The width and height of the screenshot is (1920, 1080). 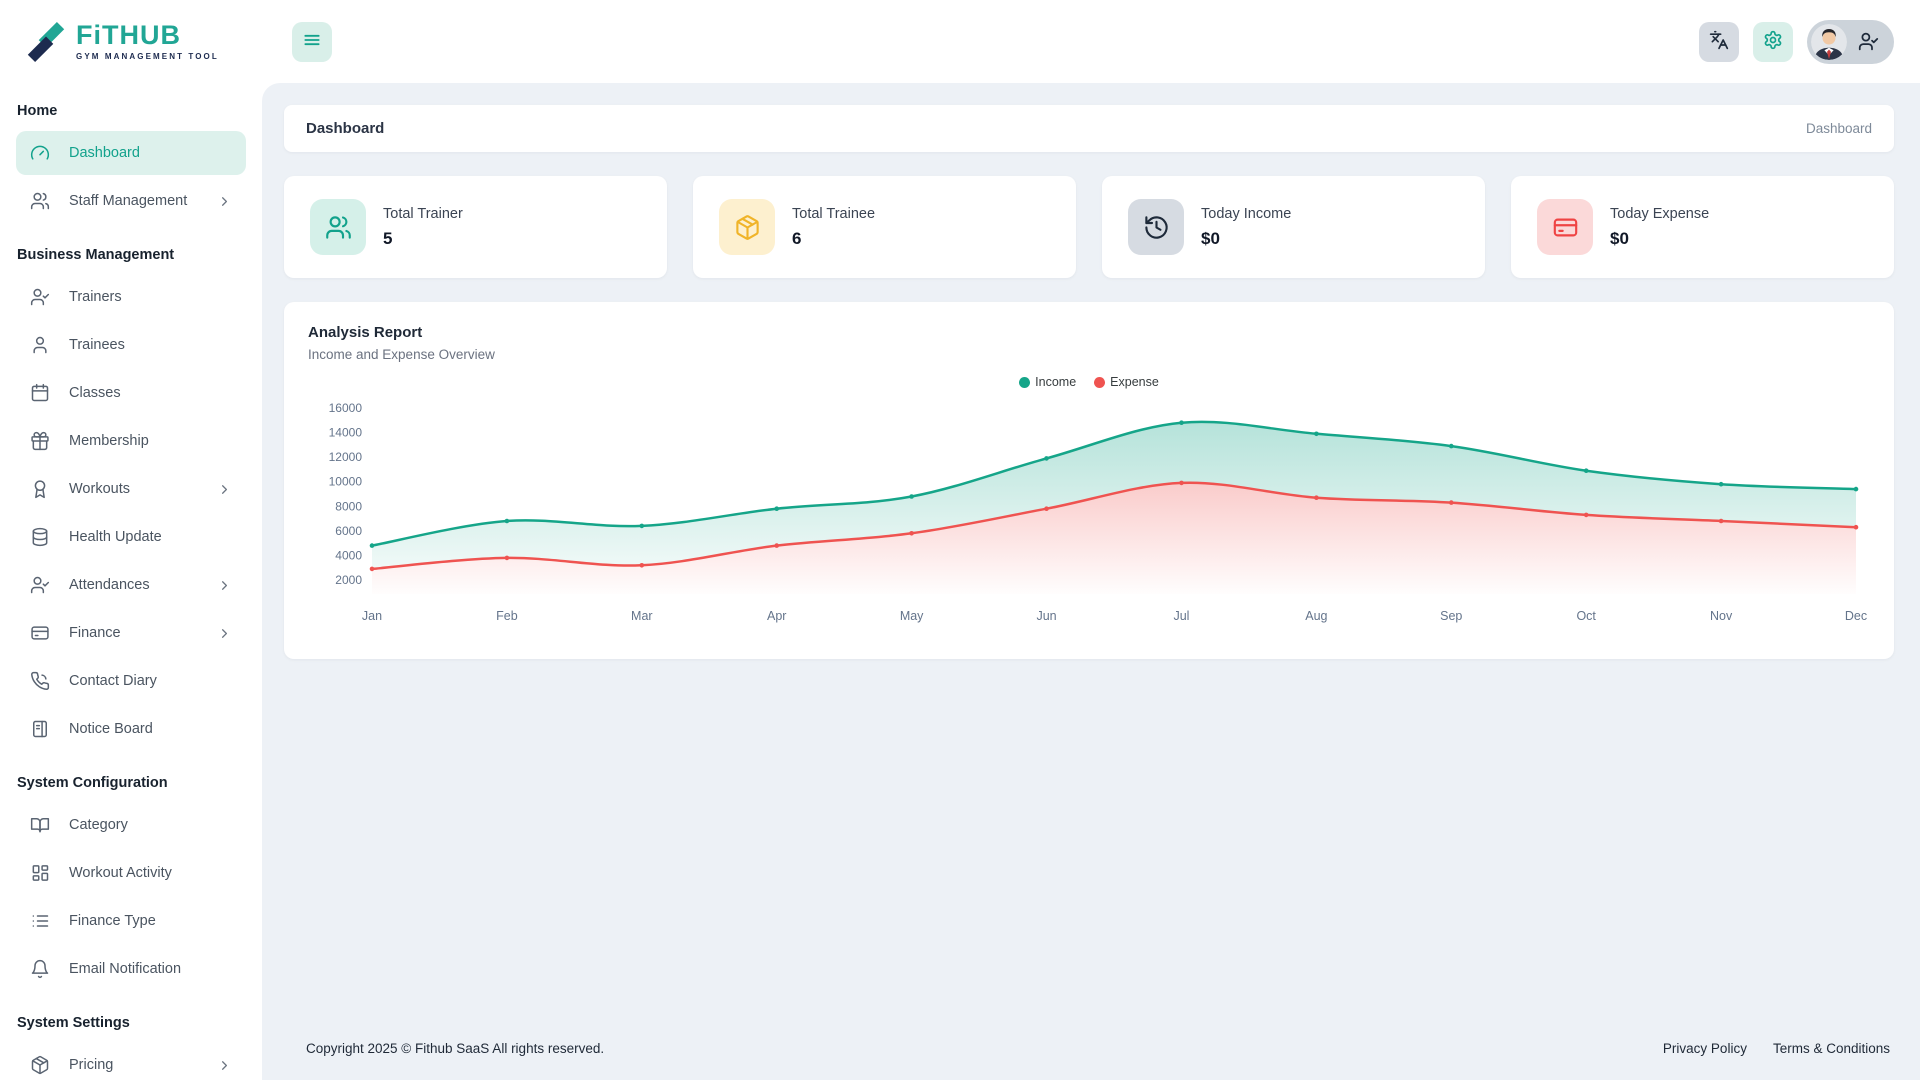 What do you see at coordinates (834, 213) in the screenshot?
I see `stat-label: Total Trainee` at bounding box center [834, 213].